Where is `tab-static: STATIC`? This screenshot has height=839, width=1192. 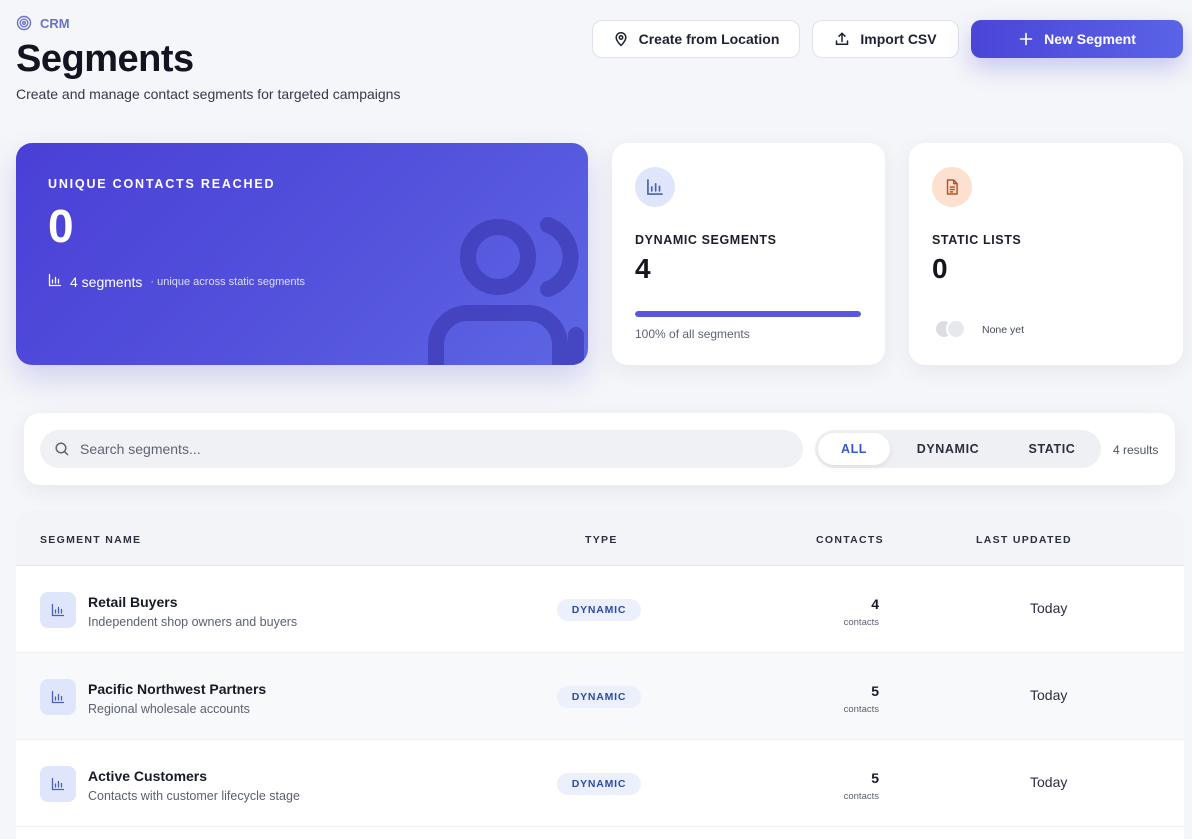
tab-static: STATIC is located at coordinates (1052, 449).